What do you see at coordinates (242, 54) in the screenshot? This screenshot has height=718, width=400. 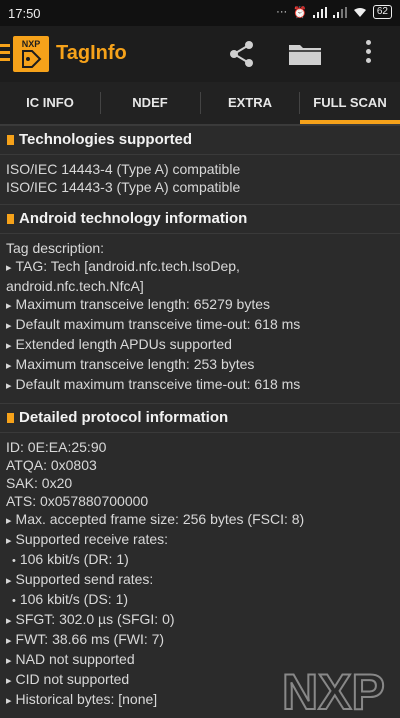 I see `share-icon` at bounding box center [242, 54].